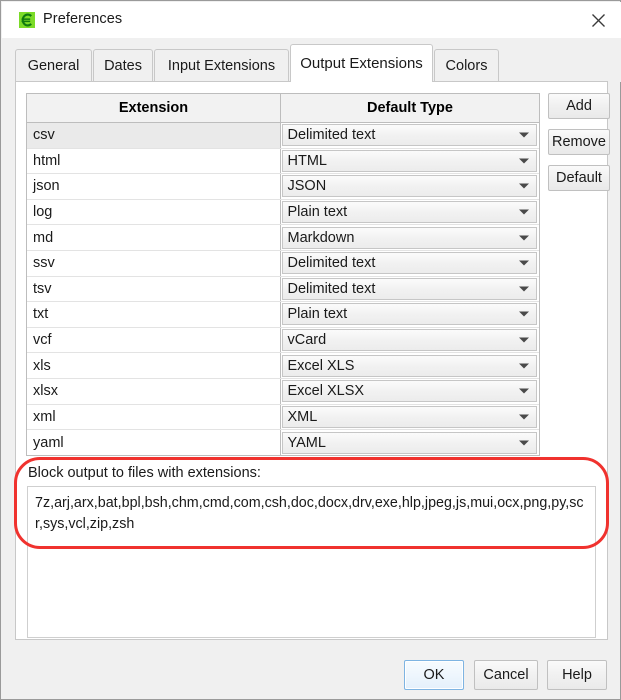 The height and width of the screenshot is (700, 621). I want to click on default-type-dropdown: Excel XLS, so click(409, 365).